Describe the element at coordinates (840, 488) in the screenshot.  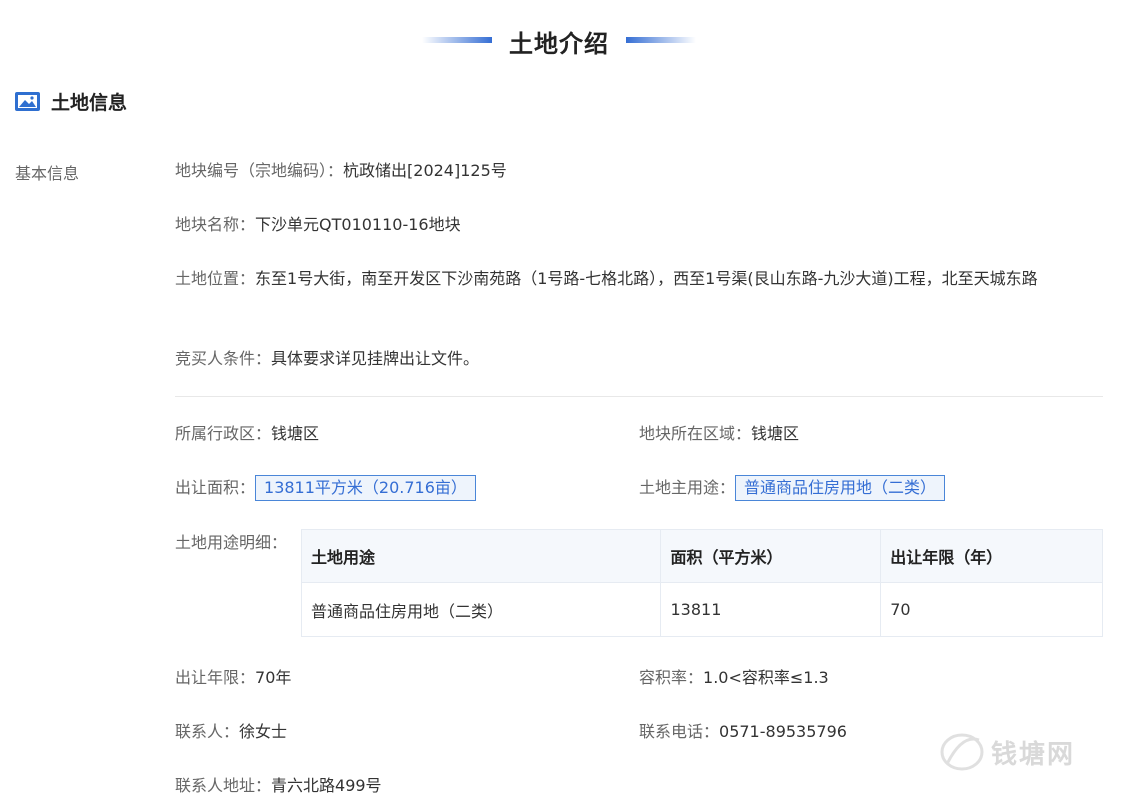
I see `main-use-value: 普通商品住房用地（二类）` at that location.